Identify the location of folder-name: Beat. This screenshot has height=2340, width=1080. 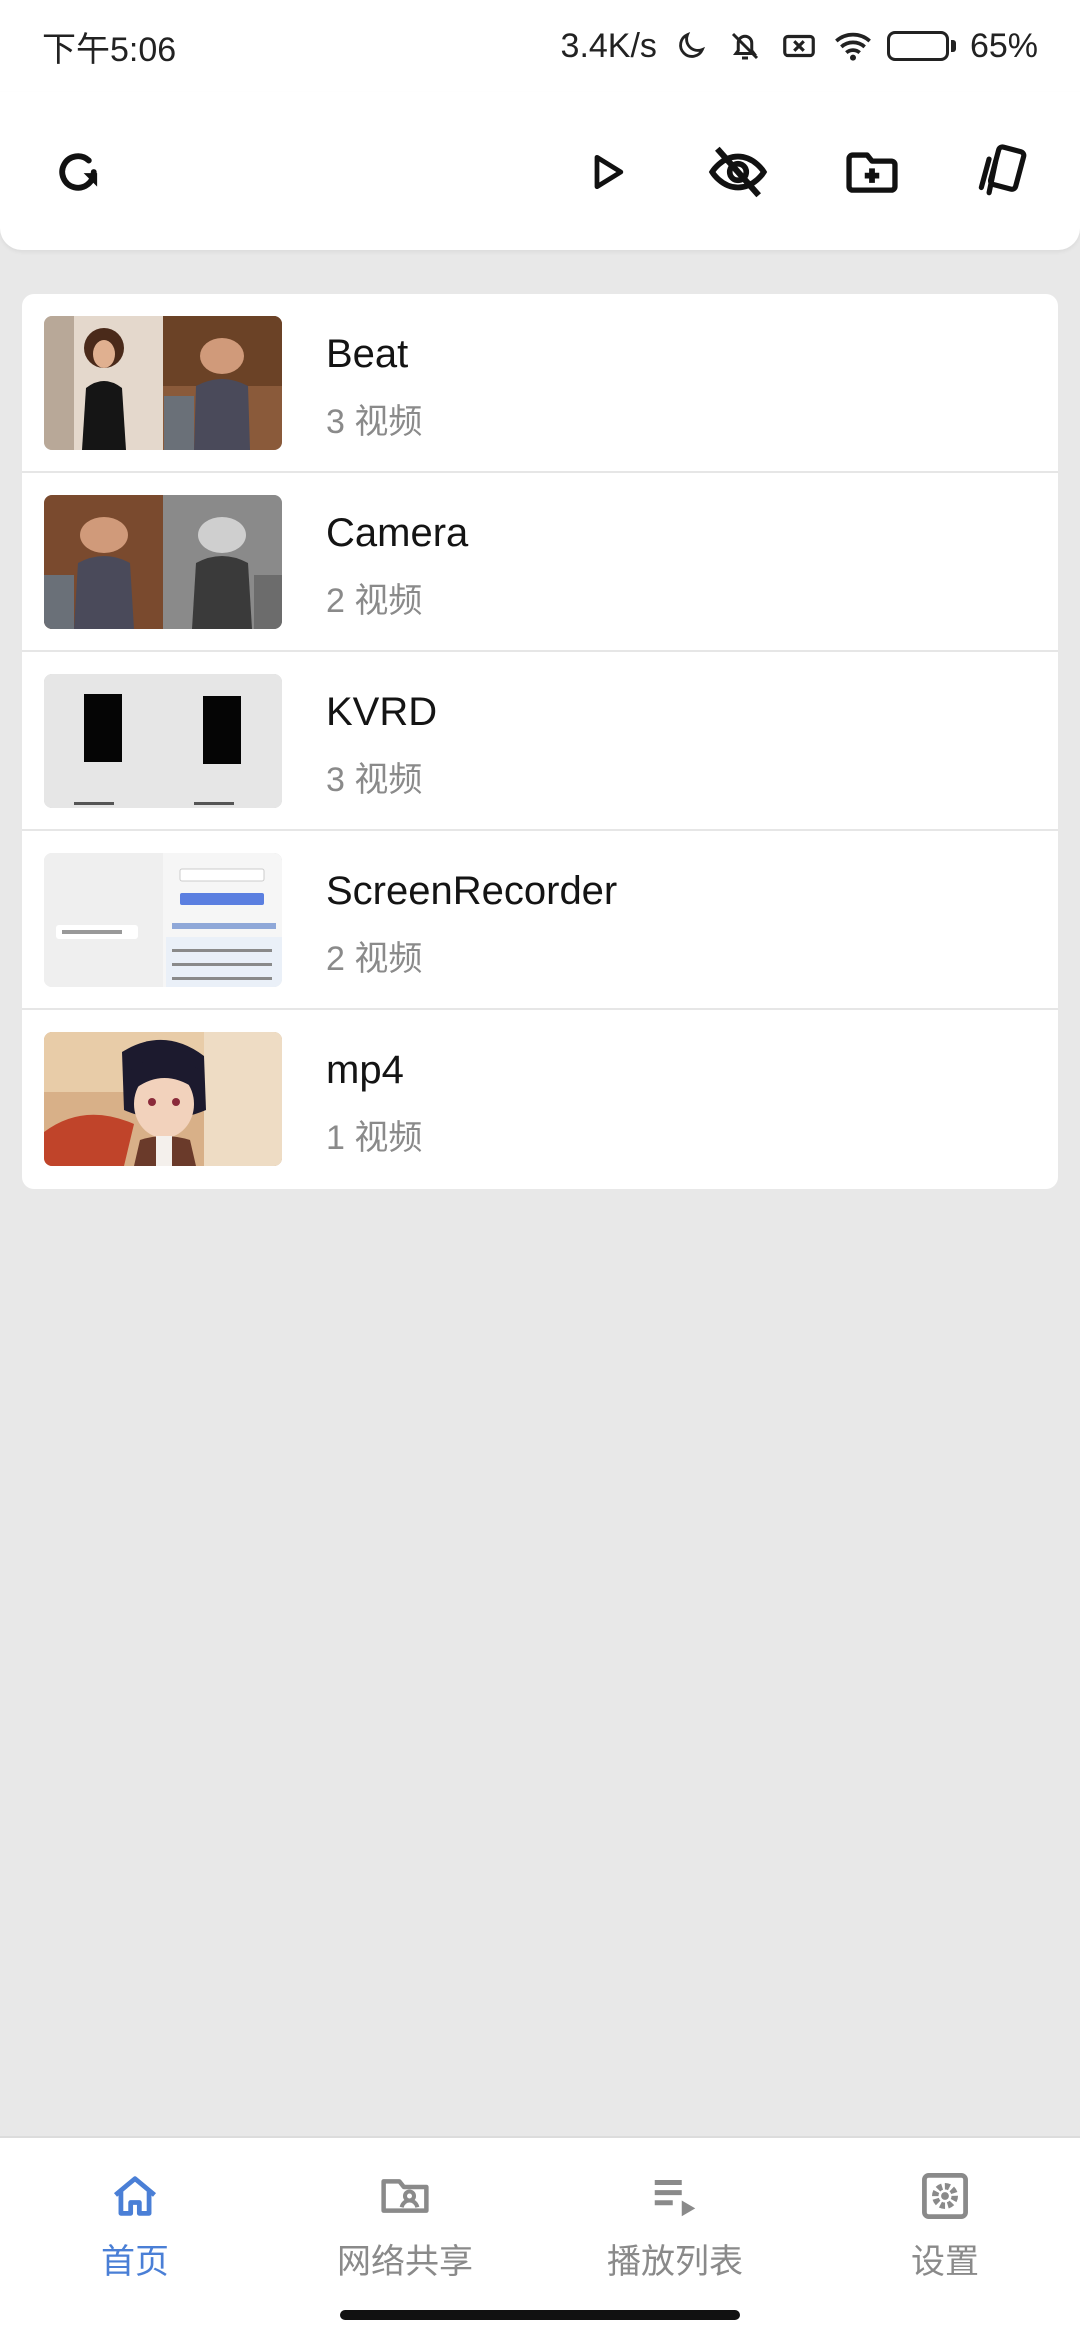
(367, 354).